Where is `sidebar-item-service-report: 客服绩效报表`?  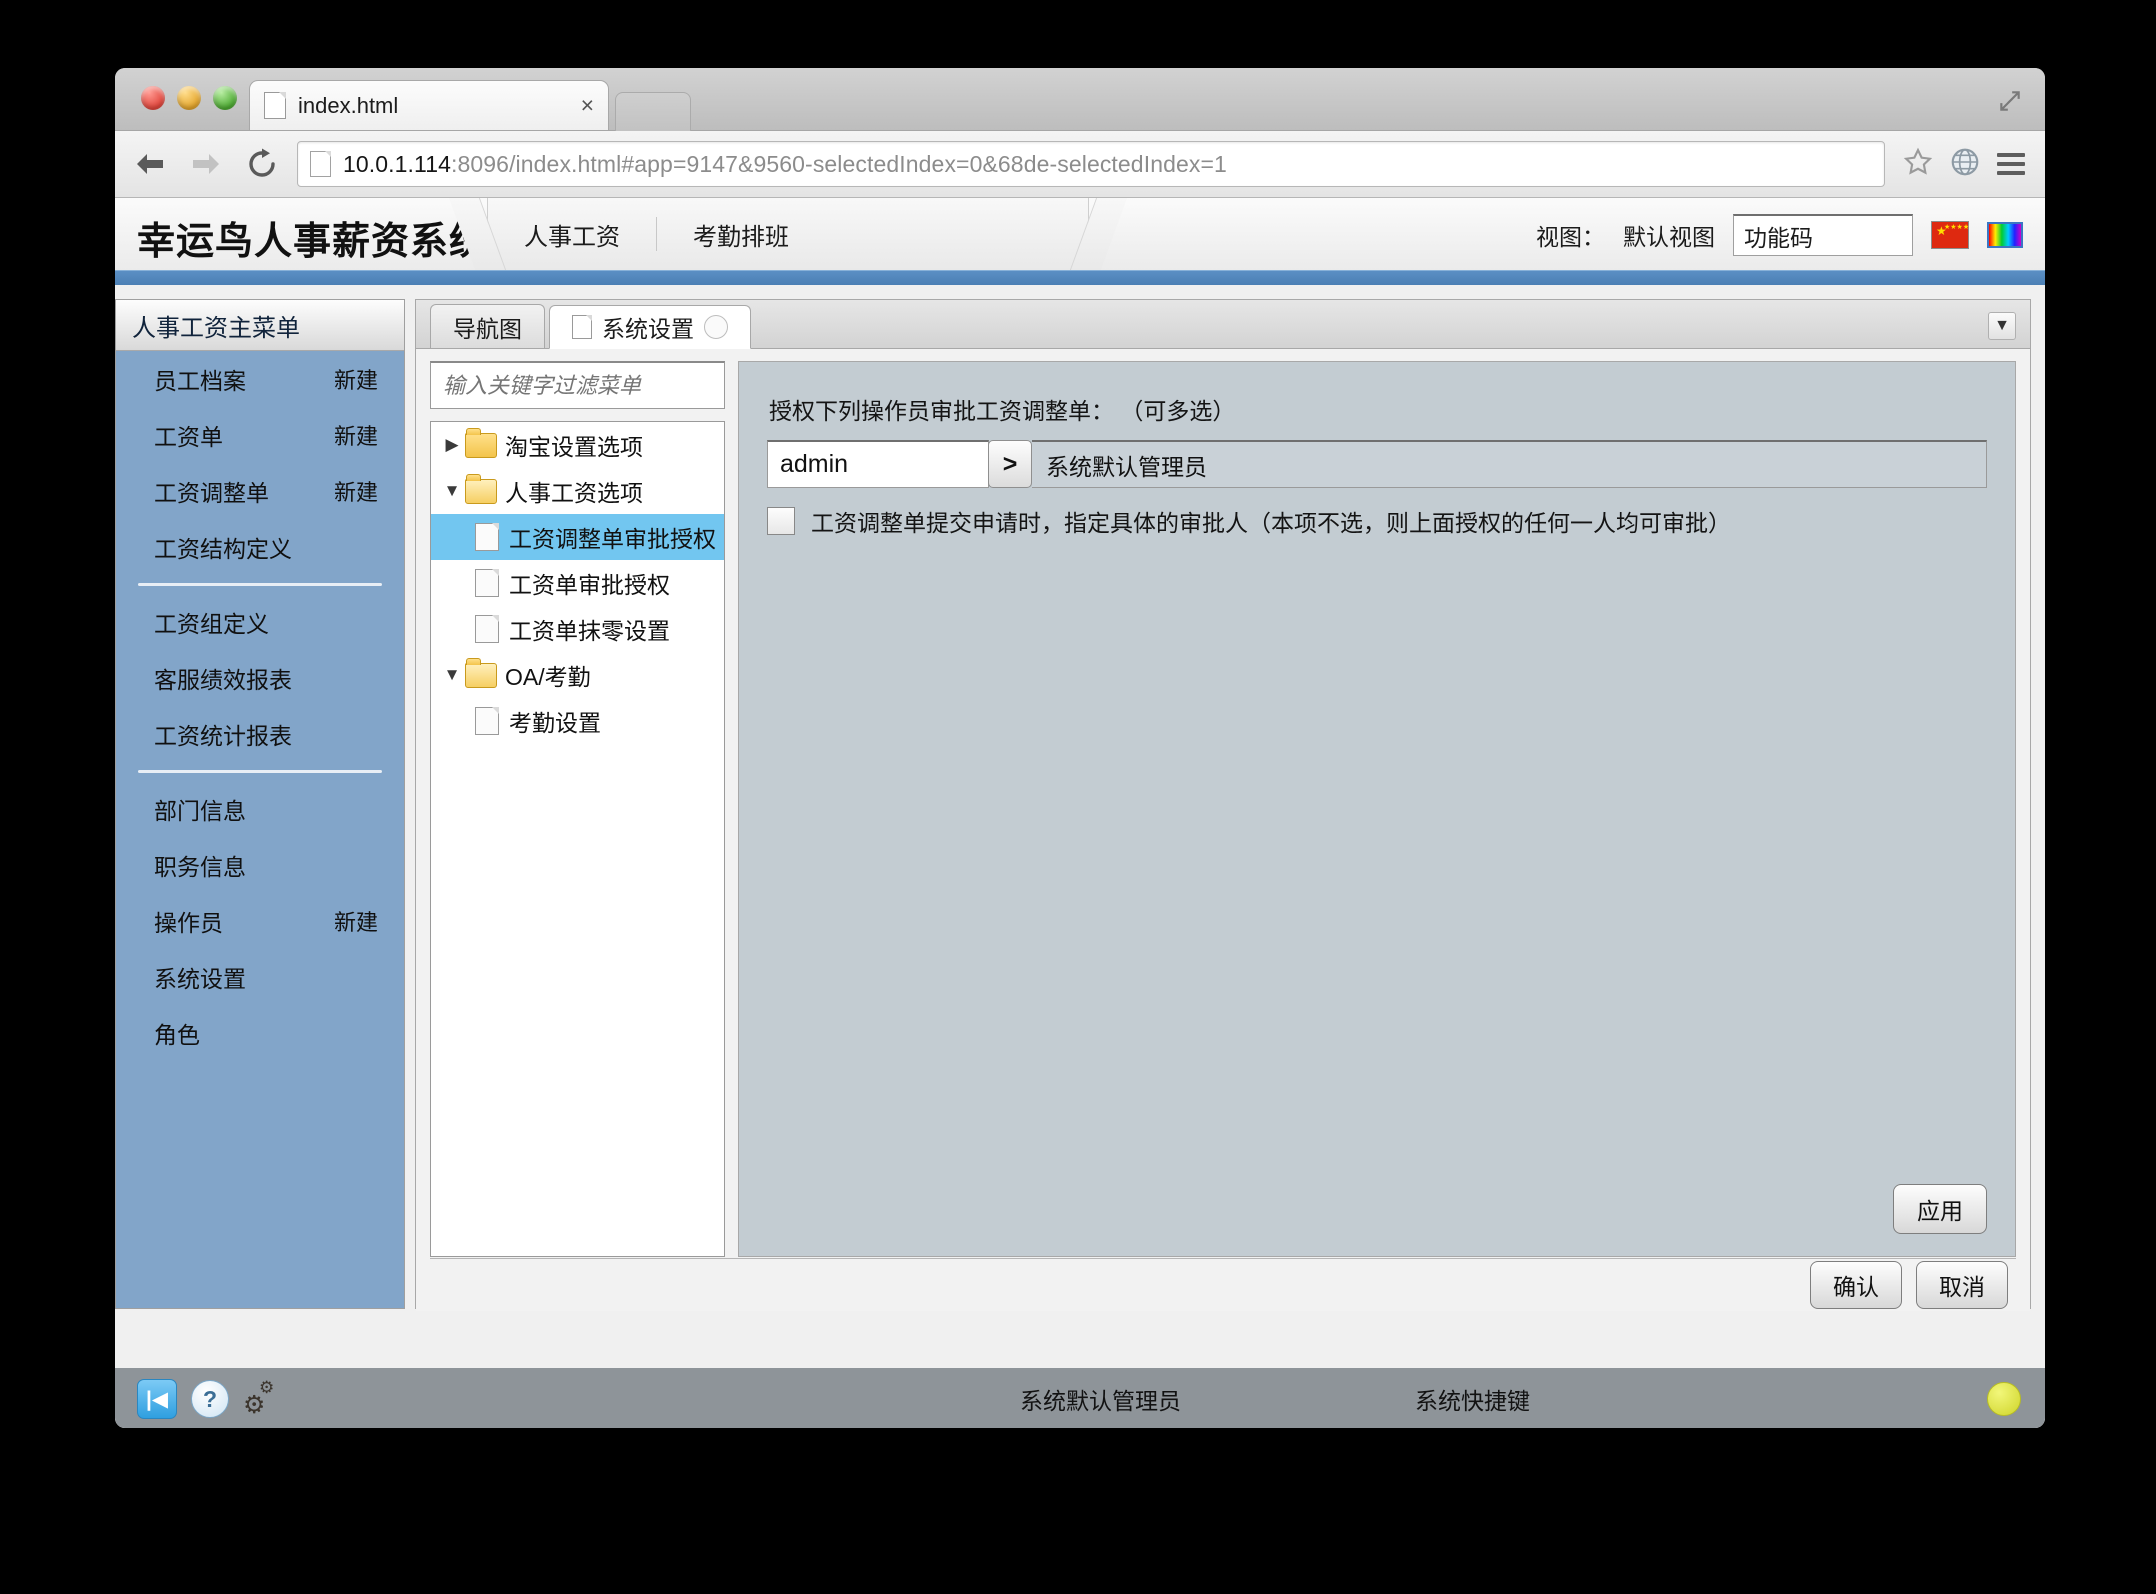 sidebar-item-service-report: 客服绩效报表 is located at coordinates (260, 678).